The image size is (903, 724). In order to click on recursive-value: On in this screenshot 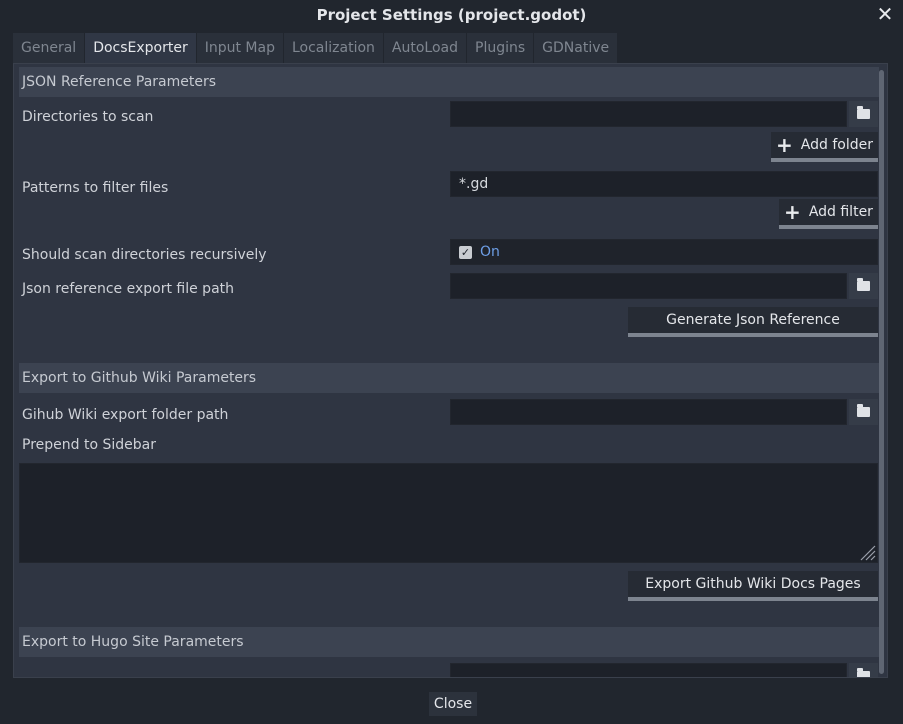, I will do `click(490, 252)`.